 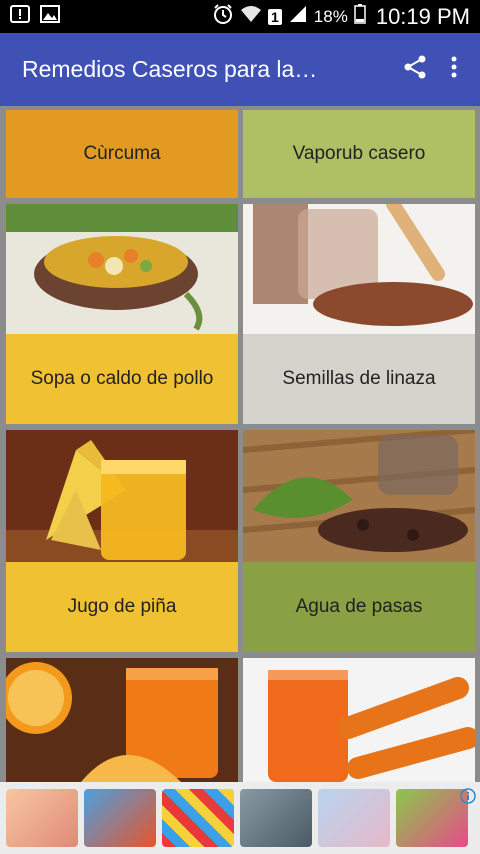 I want to click on tile-pina: Jugo de piña, so click(x=122, y=541).